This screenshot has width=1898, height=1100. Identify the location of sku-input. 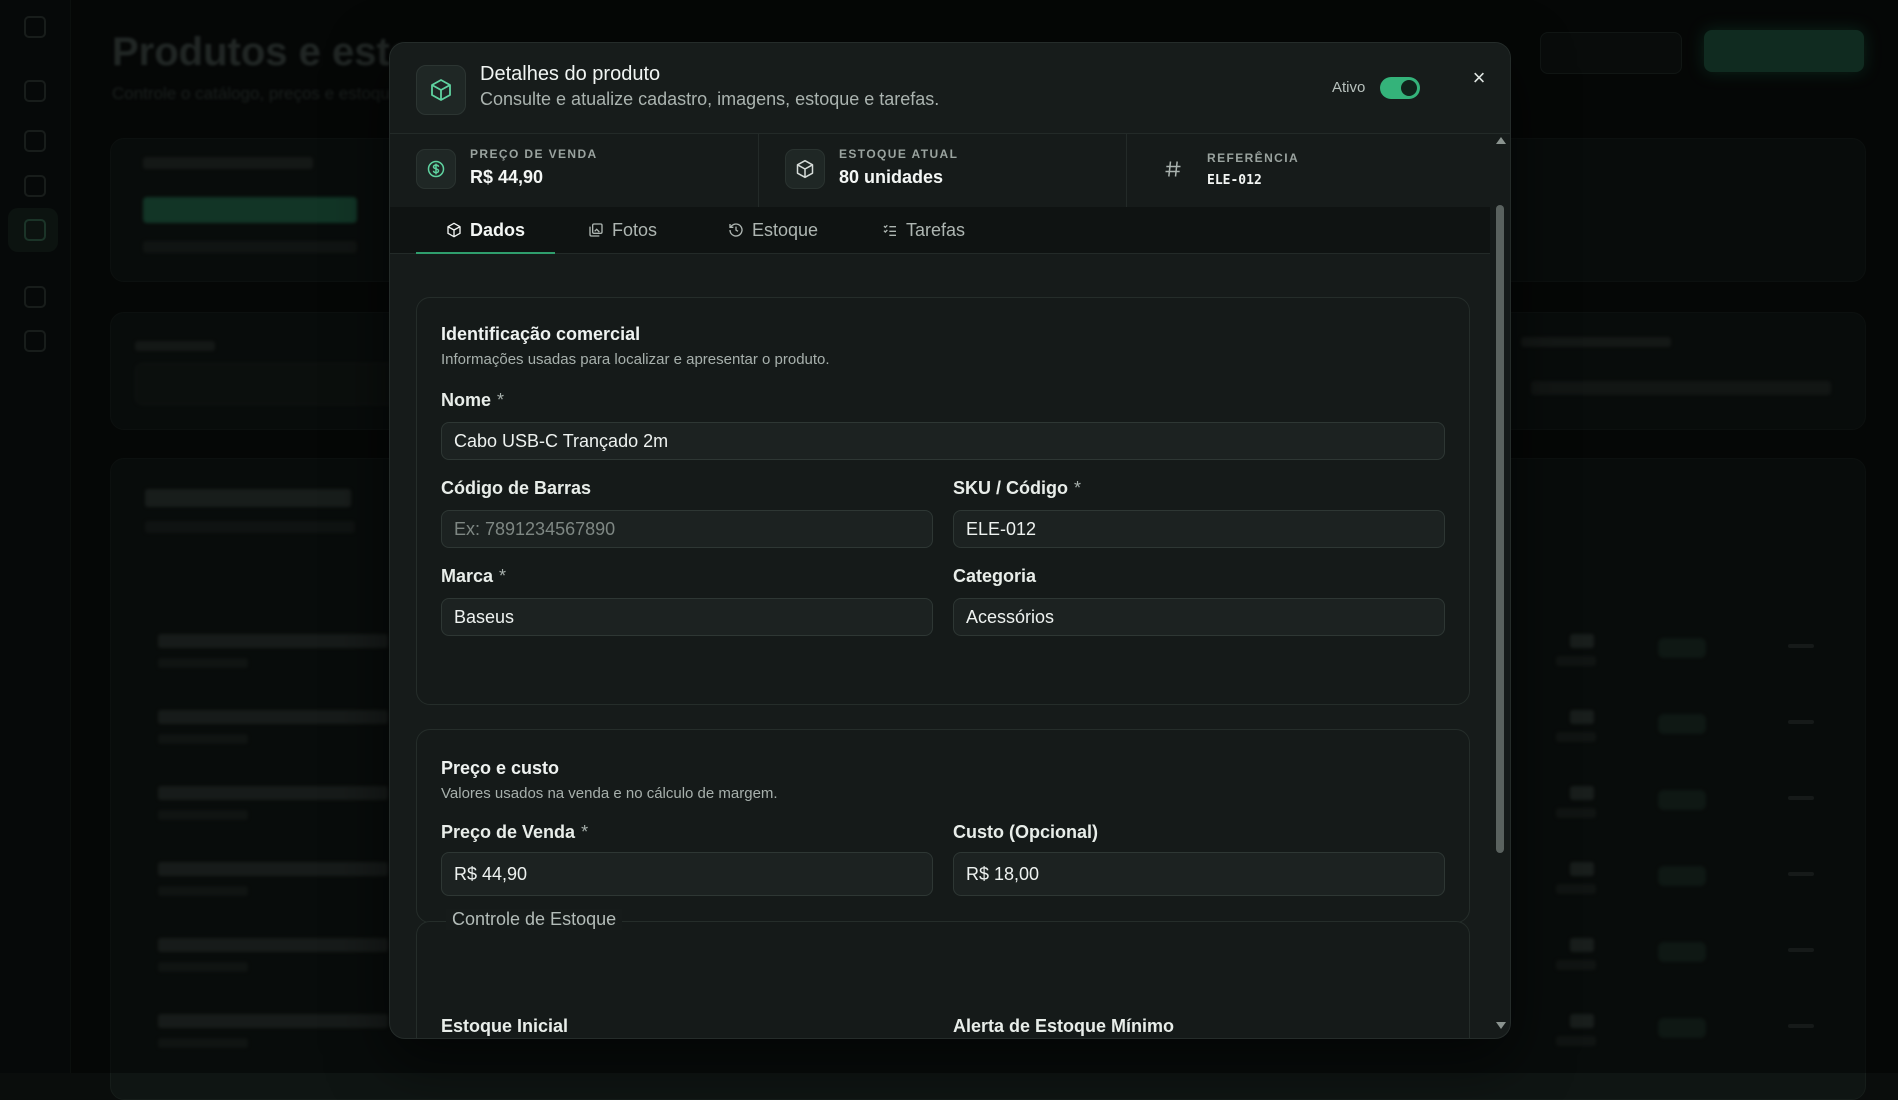
(1199, 529).